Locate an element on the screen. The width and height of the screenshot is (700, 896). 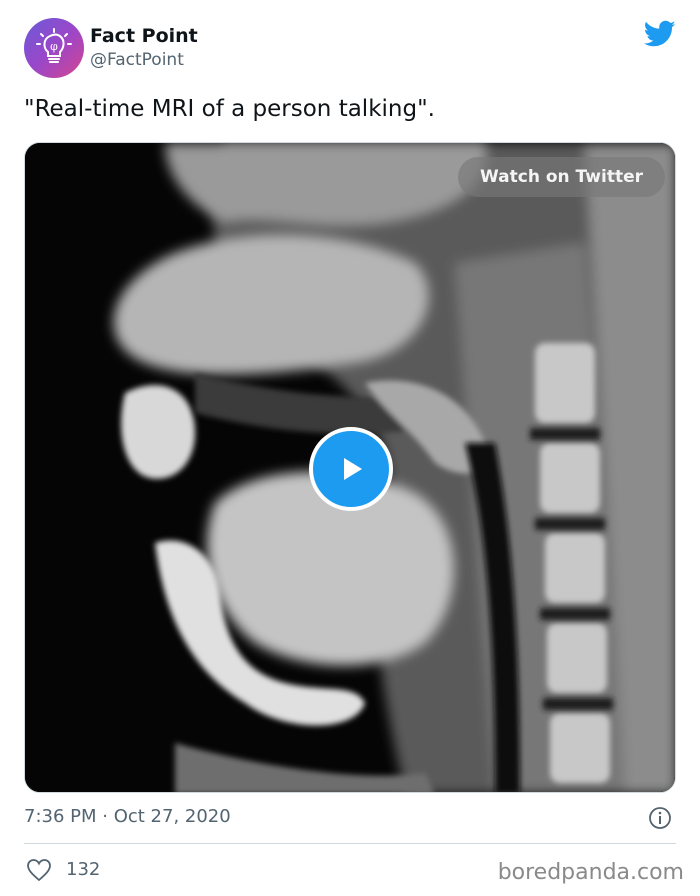
svg-text: φ is located at coordinates (54, 46).